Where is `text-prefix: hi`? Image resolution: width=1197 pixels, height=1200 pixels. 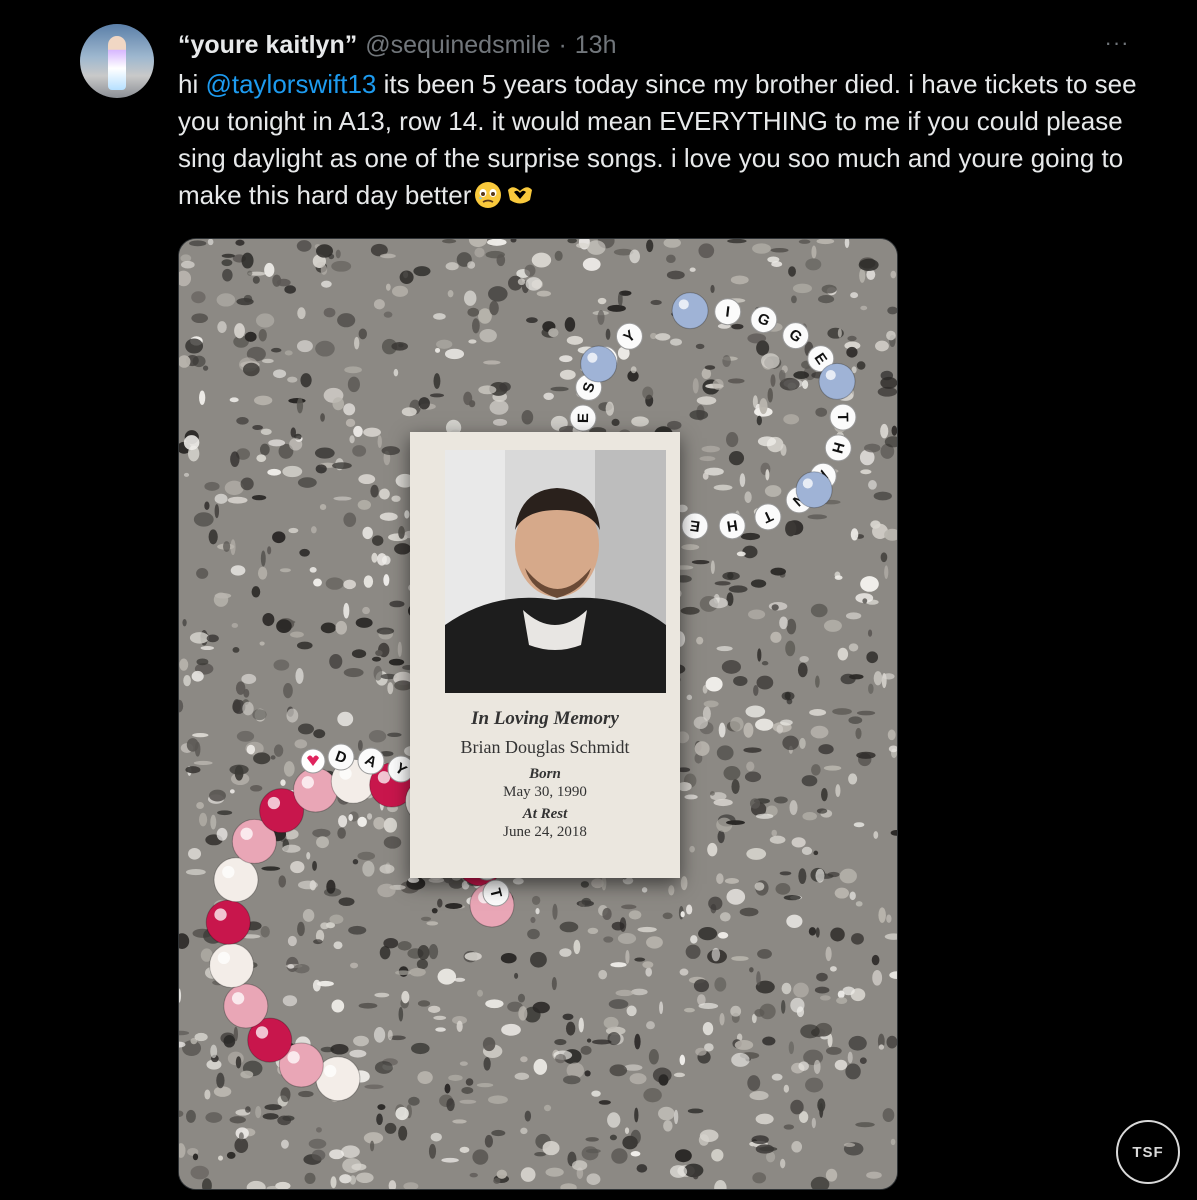
text-prefix: hi is located at coordinates (192, 84).